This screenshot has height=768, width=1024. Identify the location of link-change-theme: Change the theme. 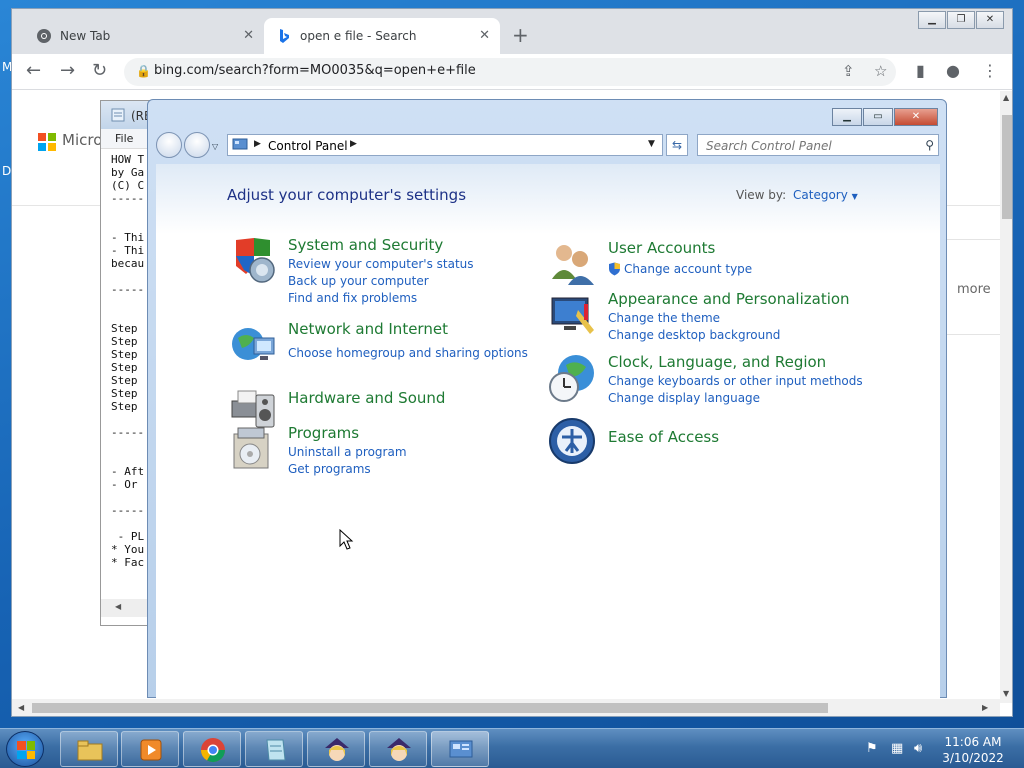
(664, 318).